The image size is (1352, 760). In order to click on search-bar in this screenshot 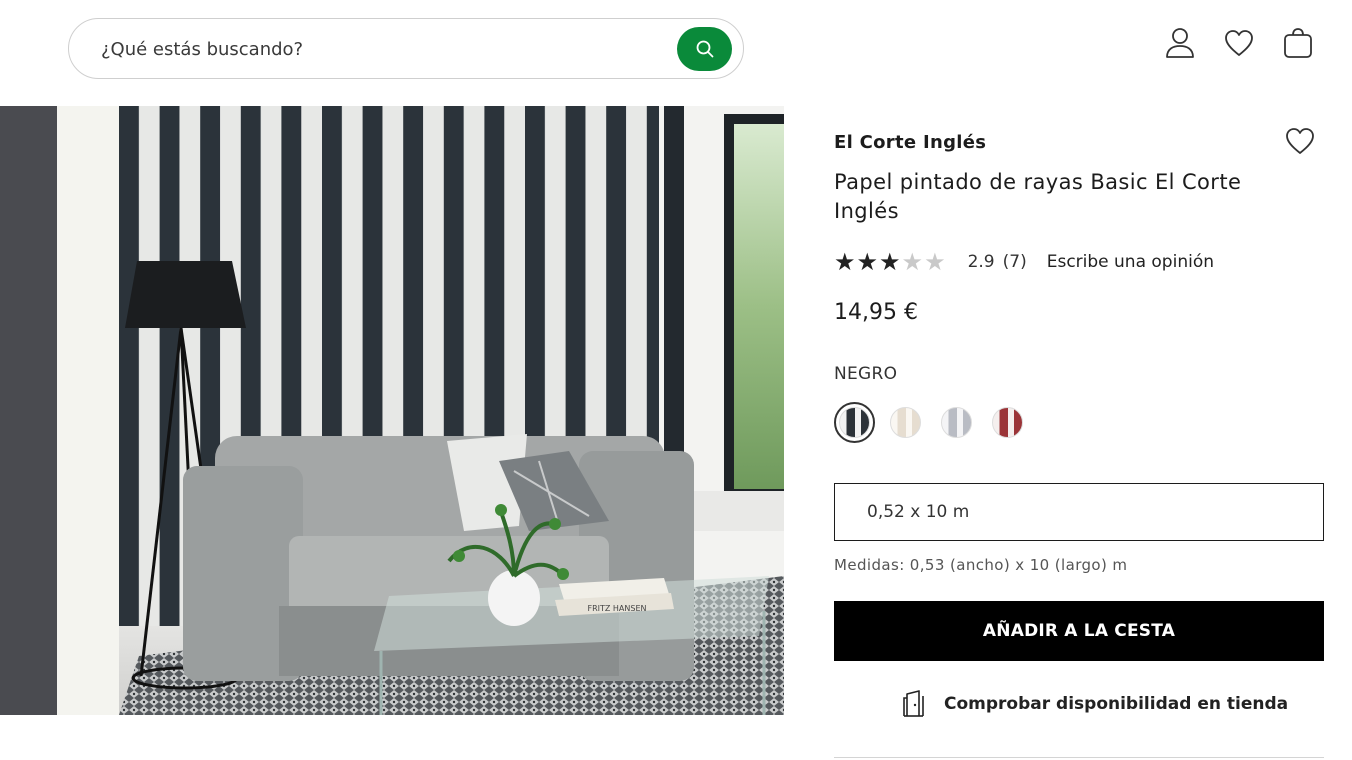, I will do `click(406, 48)`.